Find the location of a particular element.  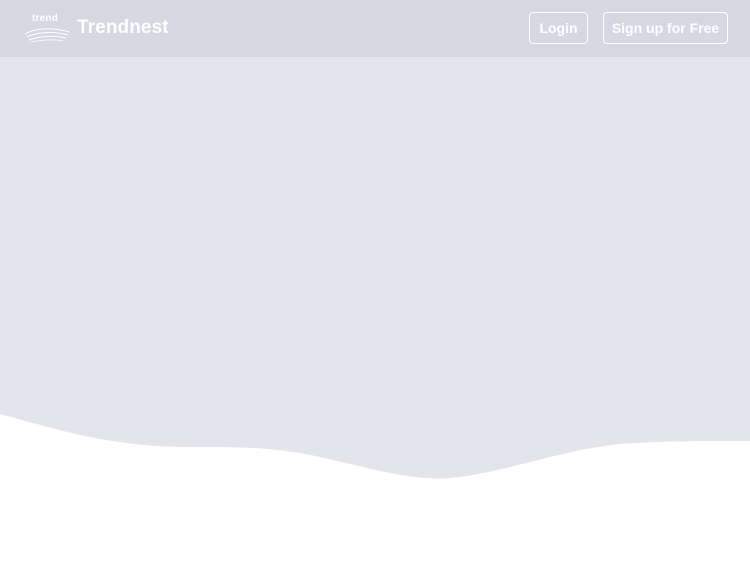

nest-swoosh-icon is located at coordinates (47, 35).